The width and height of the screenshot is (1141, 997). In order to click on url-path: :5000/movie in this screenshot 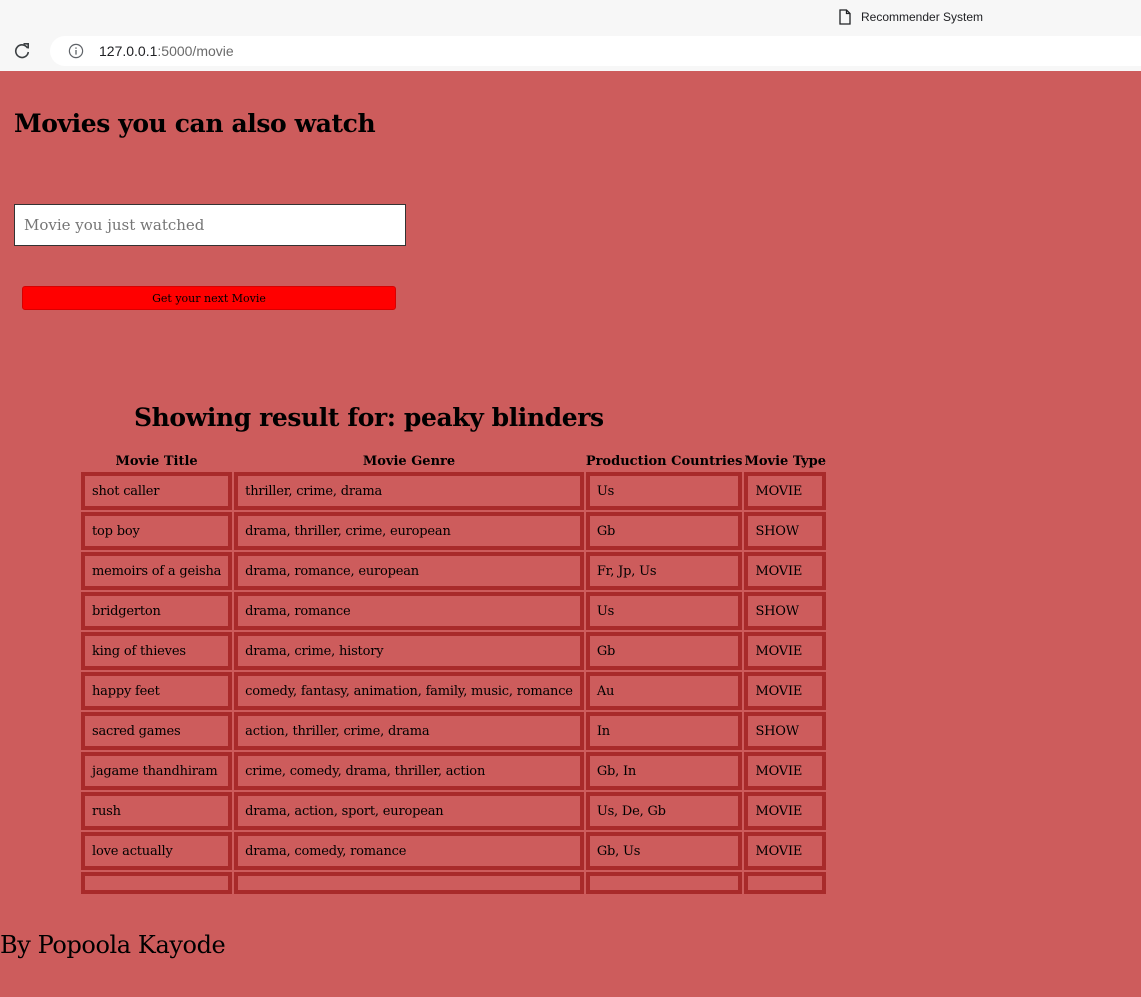, I will do `click(195, 51)`.